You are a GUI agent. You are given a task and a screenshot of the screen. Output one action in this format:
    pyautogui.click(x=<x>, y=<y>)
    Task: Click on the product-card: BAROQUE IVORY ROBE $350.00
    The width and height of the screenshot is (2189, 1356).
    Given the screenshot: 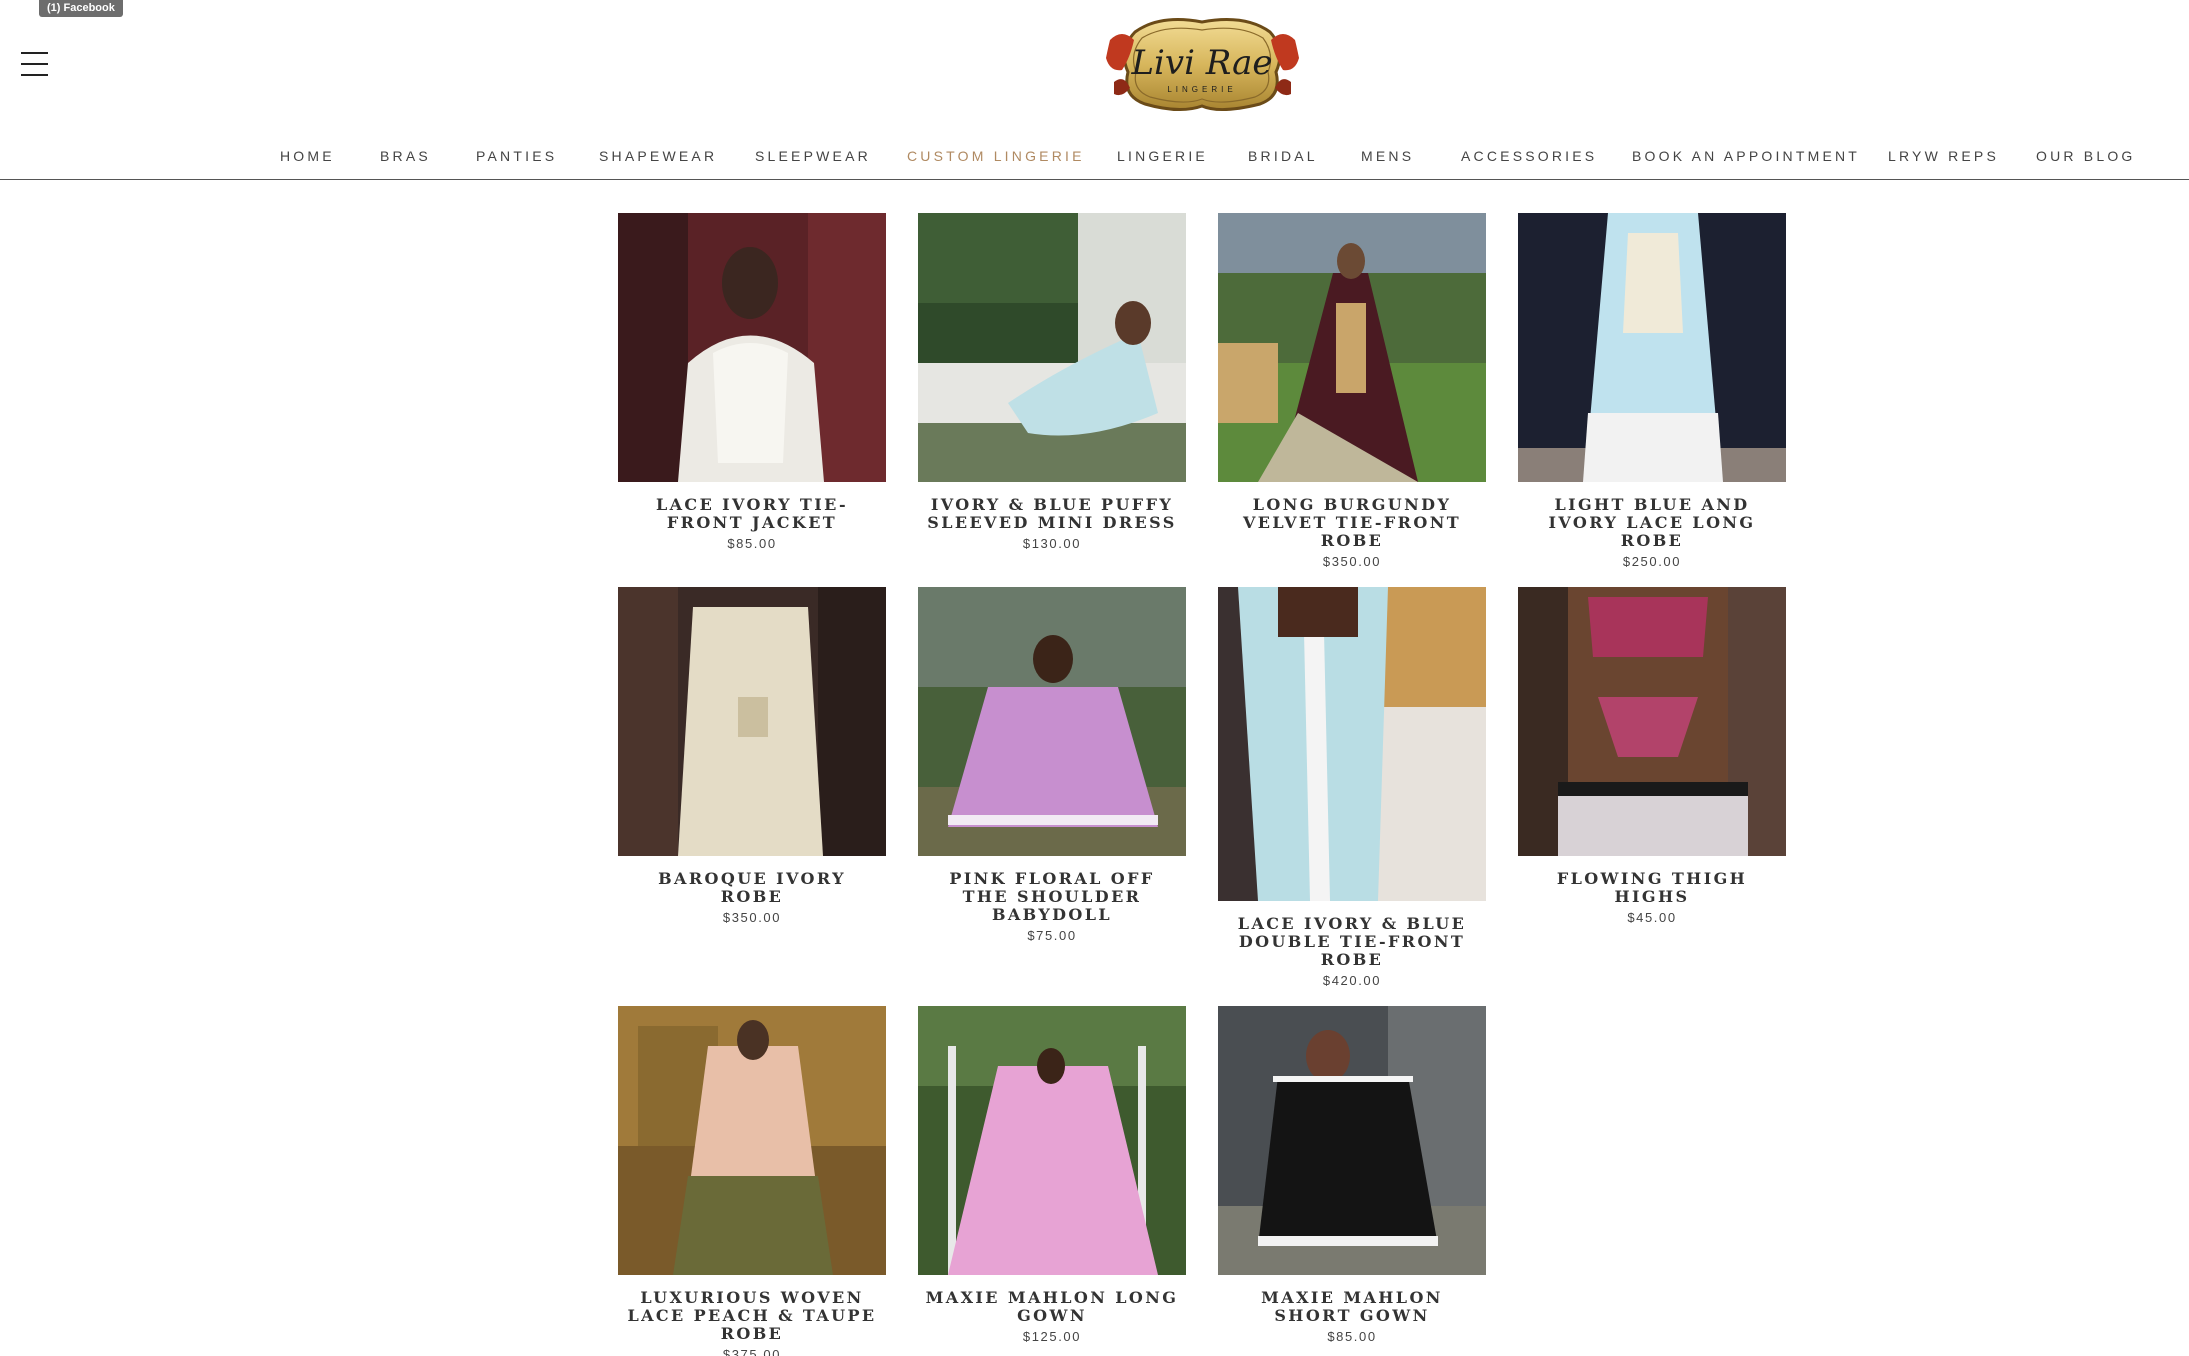 What is the action you would take?
    pyautogui.click(x=752, y=756)
    